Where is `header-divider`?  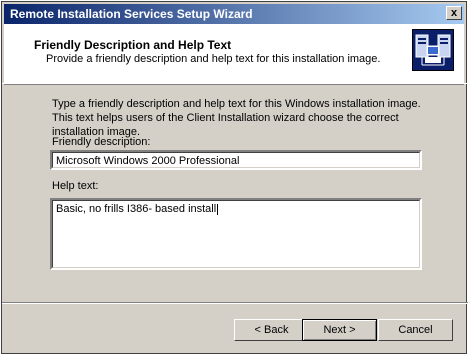
header-divider is located at coordinates (235, 83).